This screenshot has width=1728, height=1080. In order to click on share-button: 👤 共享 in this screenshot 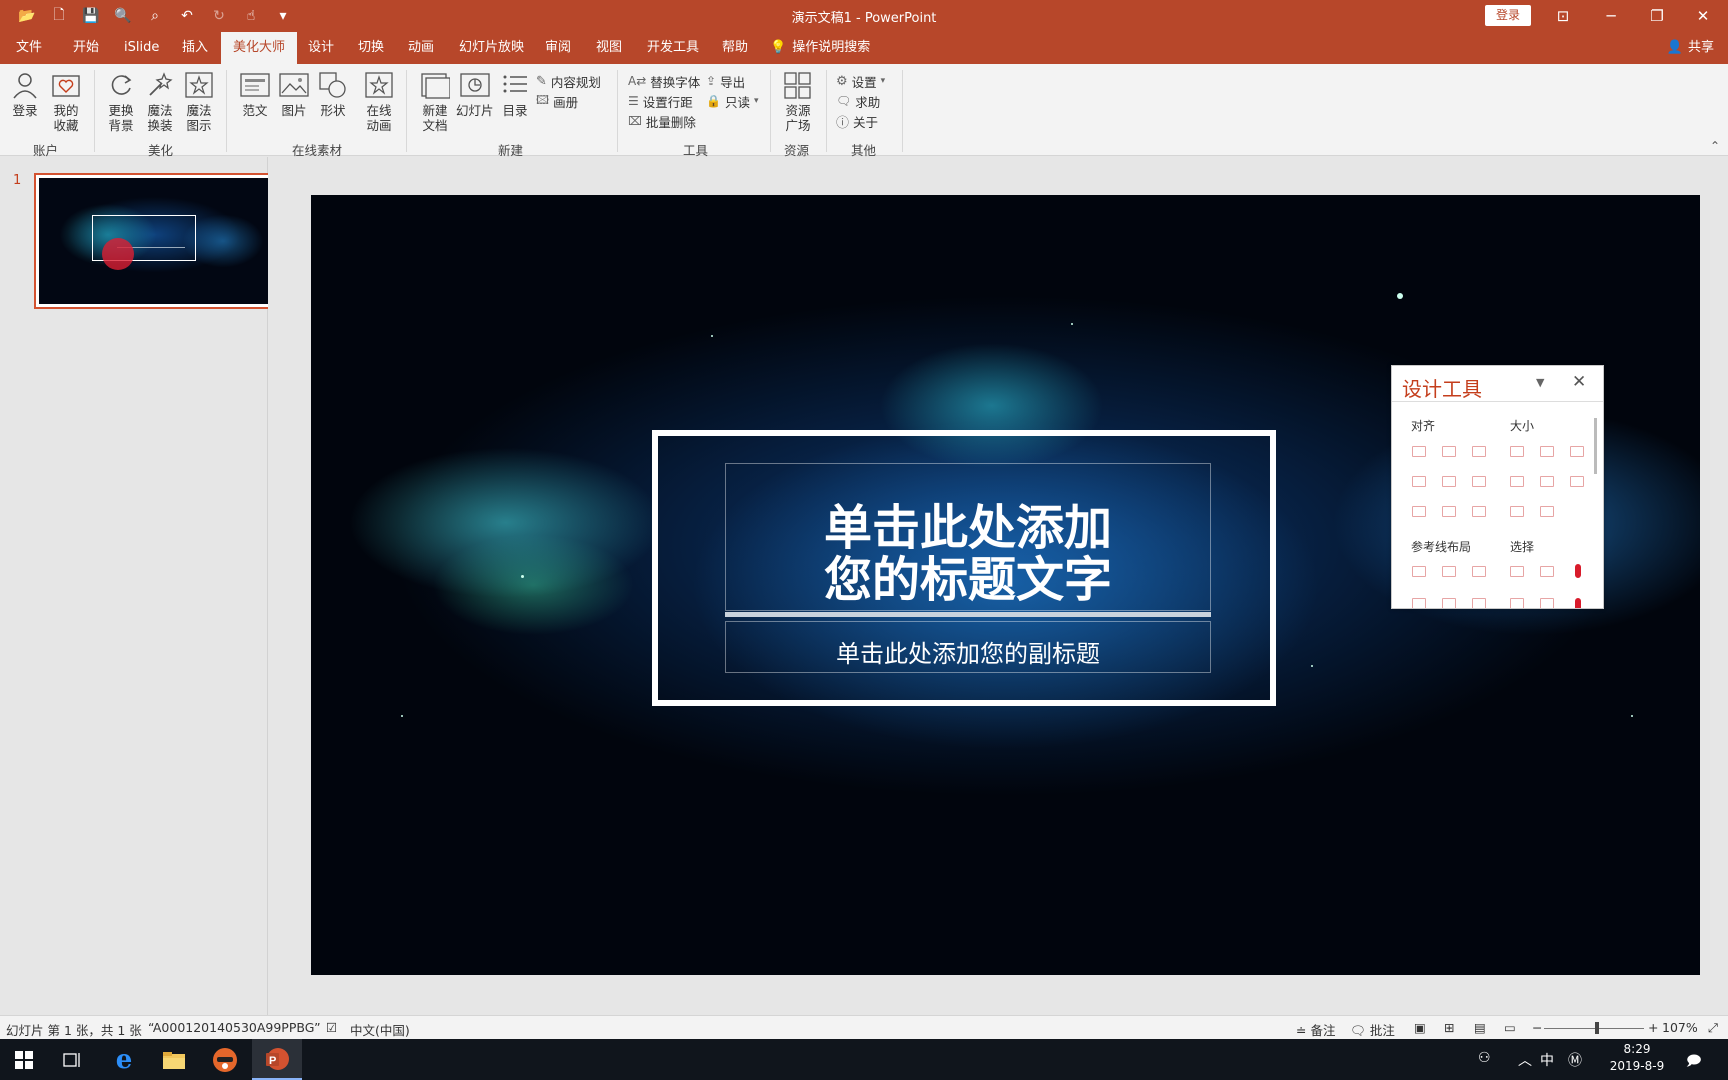, I will do `click(1690, 48)`.